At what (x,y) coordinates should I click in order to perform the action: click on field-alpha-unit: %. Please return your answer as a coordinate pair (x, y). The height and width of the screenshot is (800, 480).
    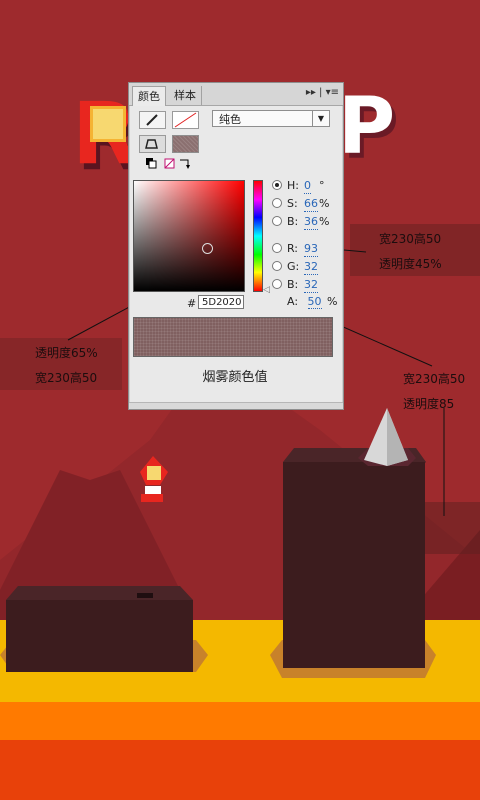
    Looking at the image, I should click on (332, 301).